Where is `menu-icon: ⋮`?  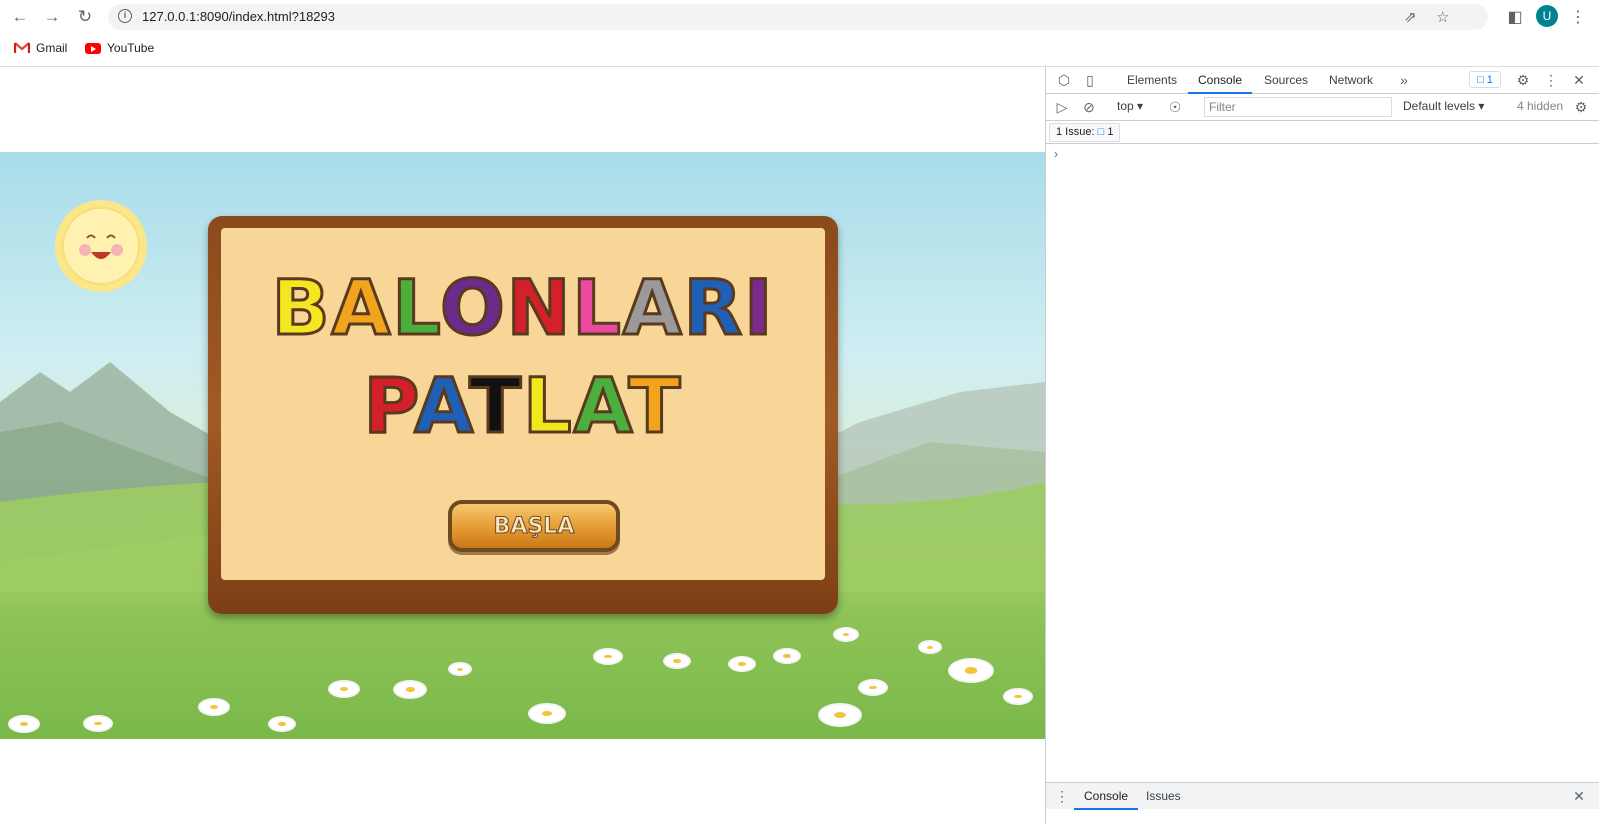 menu-icon: ⋮ is located at coordinates (1578, 17).